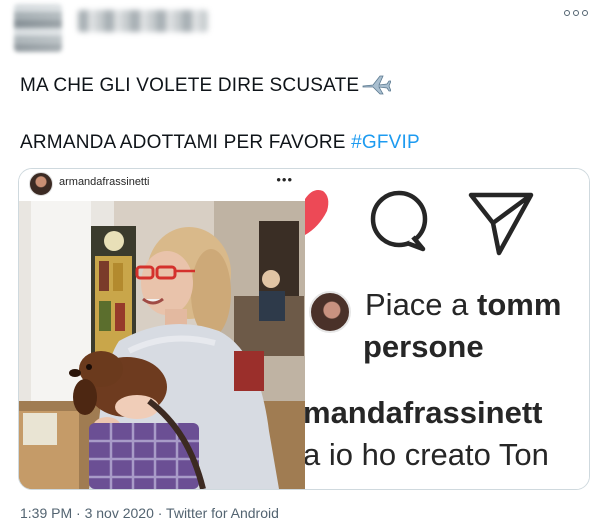 The width and height of the screenshot is (604, 524). I want to click on hashtag-link: #GFVIP, so click(385, 142).